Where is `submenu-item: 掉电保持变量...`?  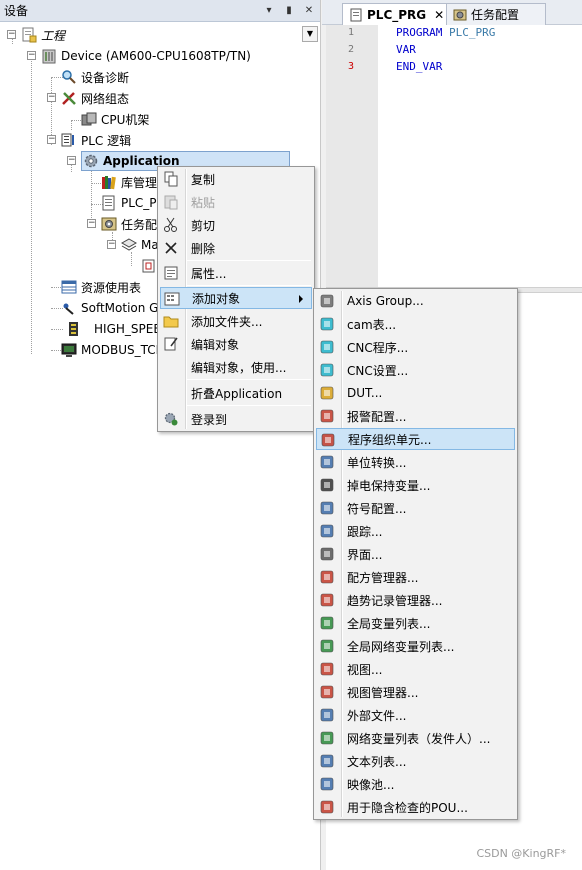
submenu-item: 掉电保持变量... is located at coordinates (415, 485).